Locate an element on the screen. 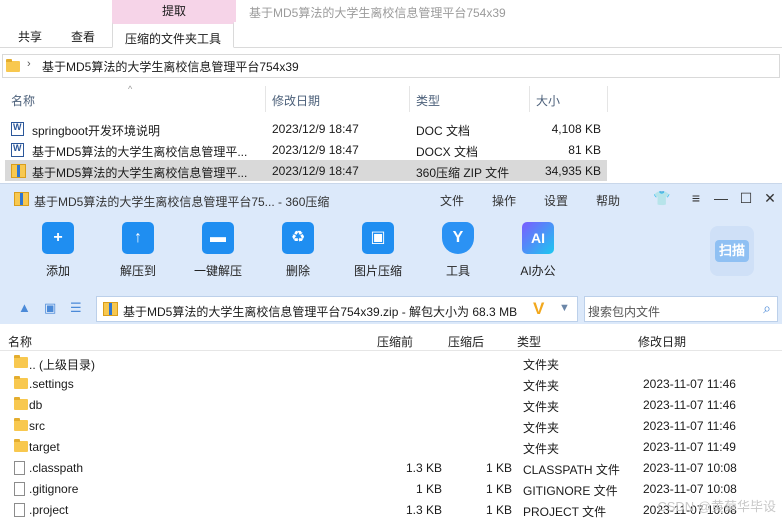  watermark: CSDN @黄菊华毕设 is located at coordinates (716, 506).